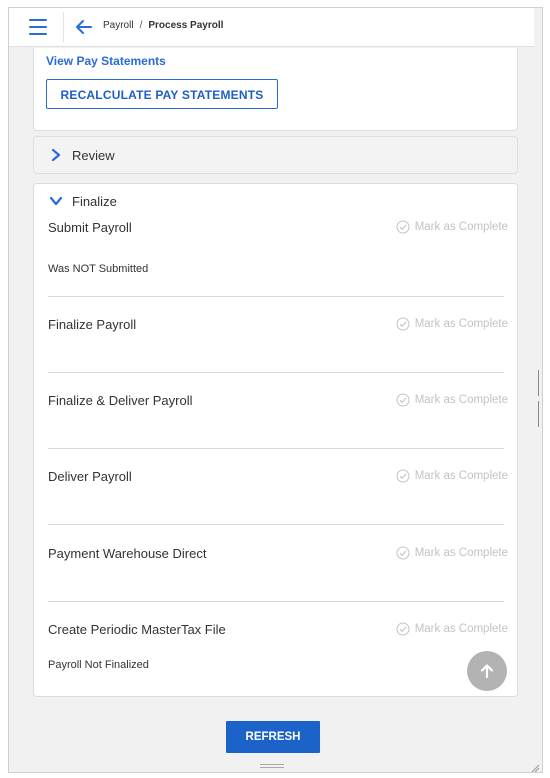  I want to click on review-section-header: Review, so click(81, 155).